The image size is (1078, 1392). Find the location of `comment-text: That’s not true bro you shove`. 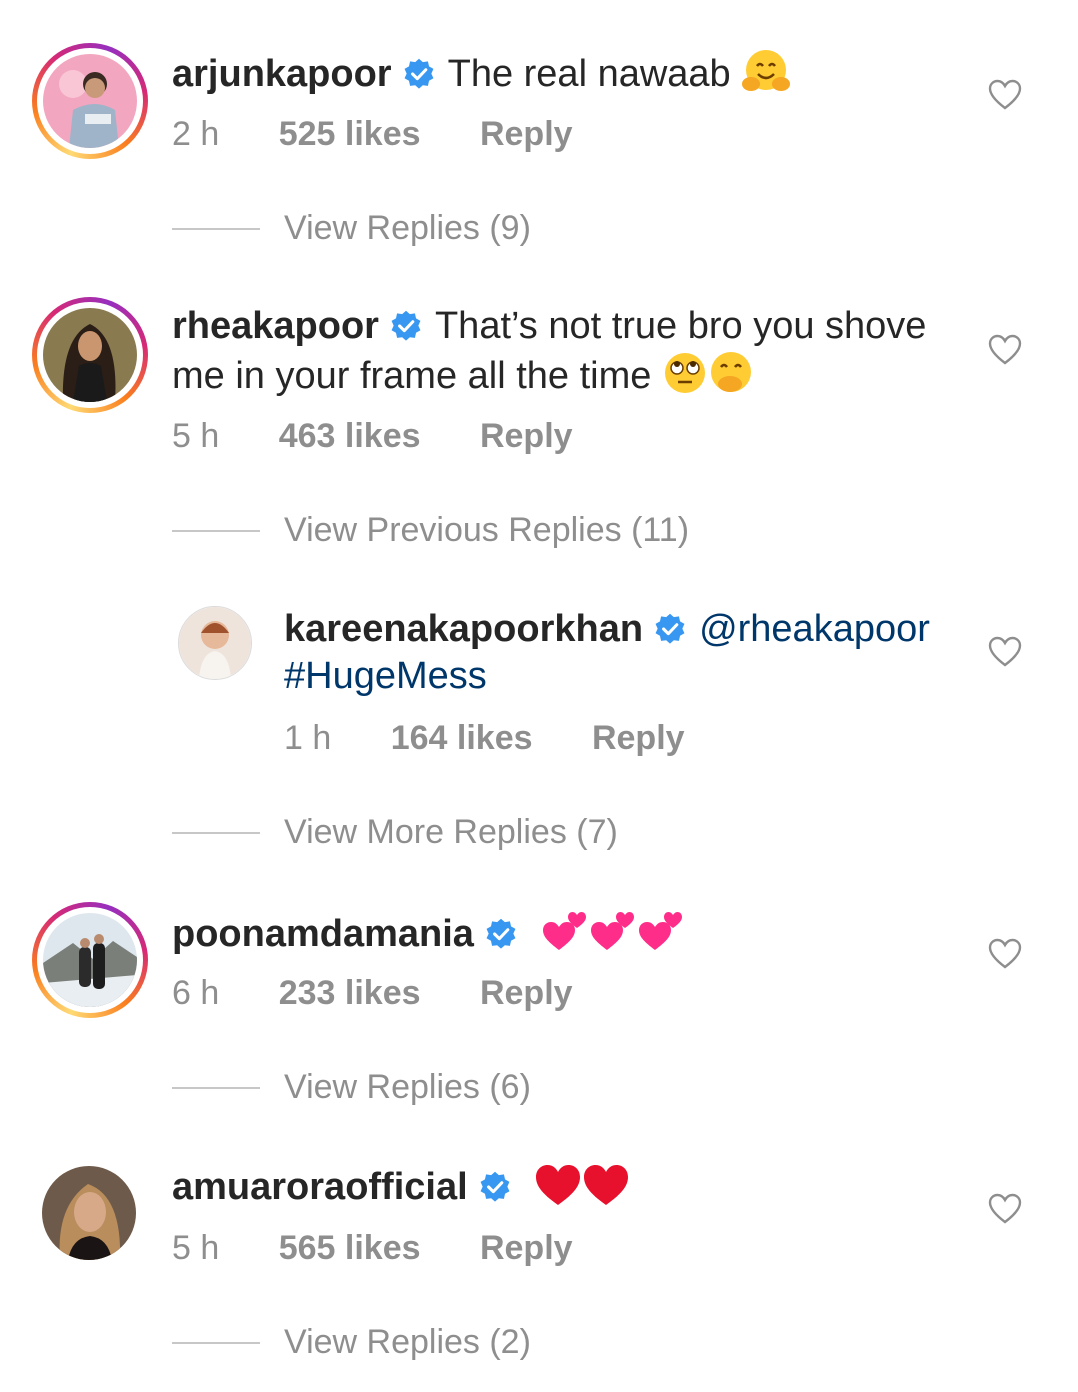

comment-text: That’s not true bro you shove is located at coordinates (680, 326).